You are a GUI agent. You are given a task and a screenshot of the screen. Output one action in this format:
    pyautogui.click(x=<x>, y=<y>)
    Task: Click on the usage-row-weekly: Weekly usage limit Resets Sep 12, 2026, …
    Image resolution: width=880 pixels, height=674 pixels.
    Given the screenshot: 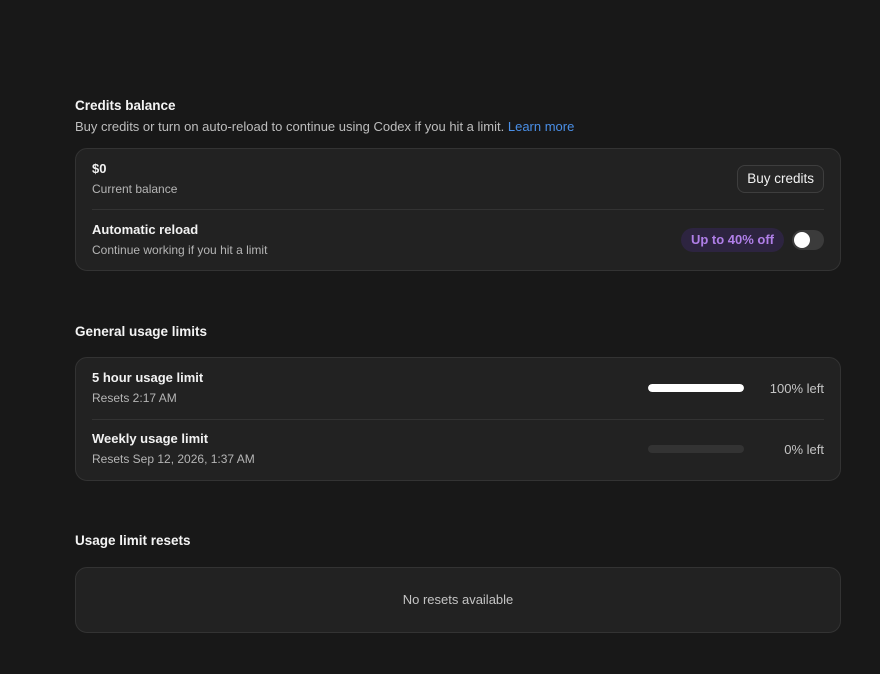 What is the action you would take?
    pyautogui.click(x=458, y=449)
    